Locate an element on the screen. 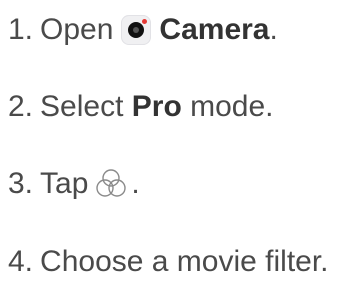  step-text: Tap is located at coordinates (64, 183).